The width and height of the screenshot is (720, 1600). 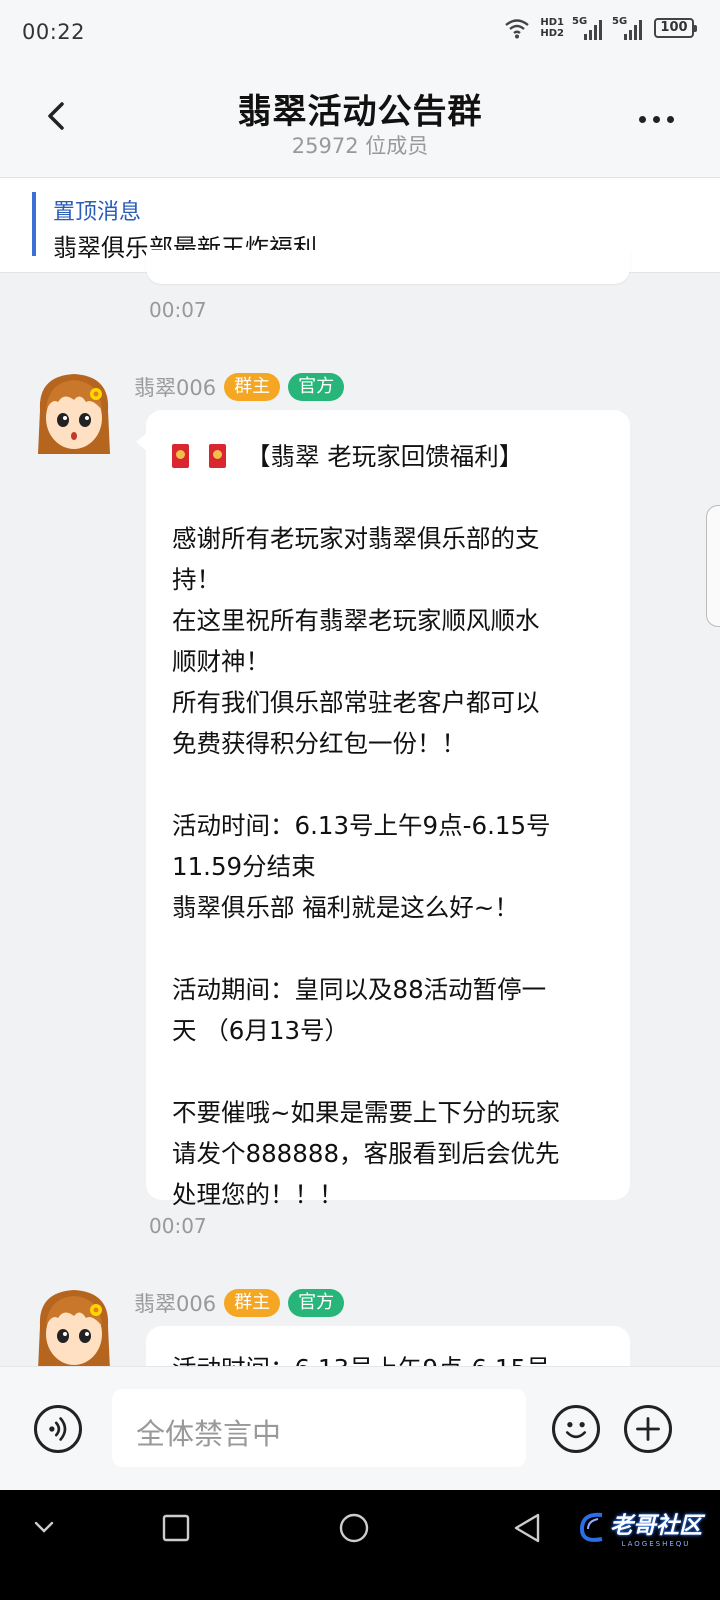 I want to click on wifi-icon, so click(x=517, y=29).